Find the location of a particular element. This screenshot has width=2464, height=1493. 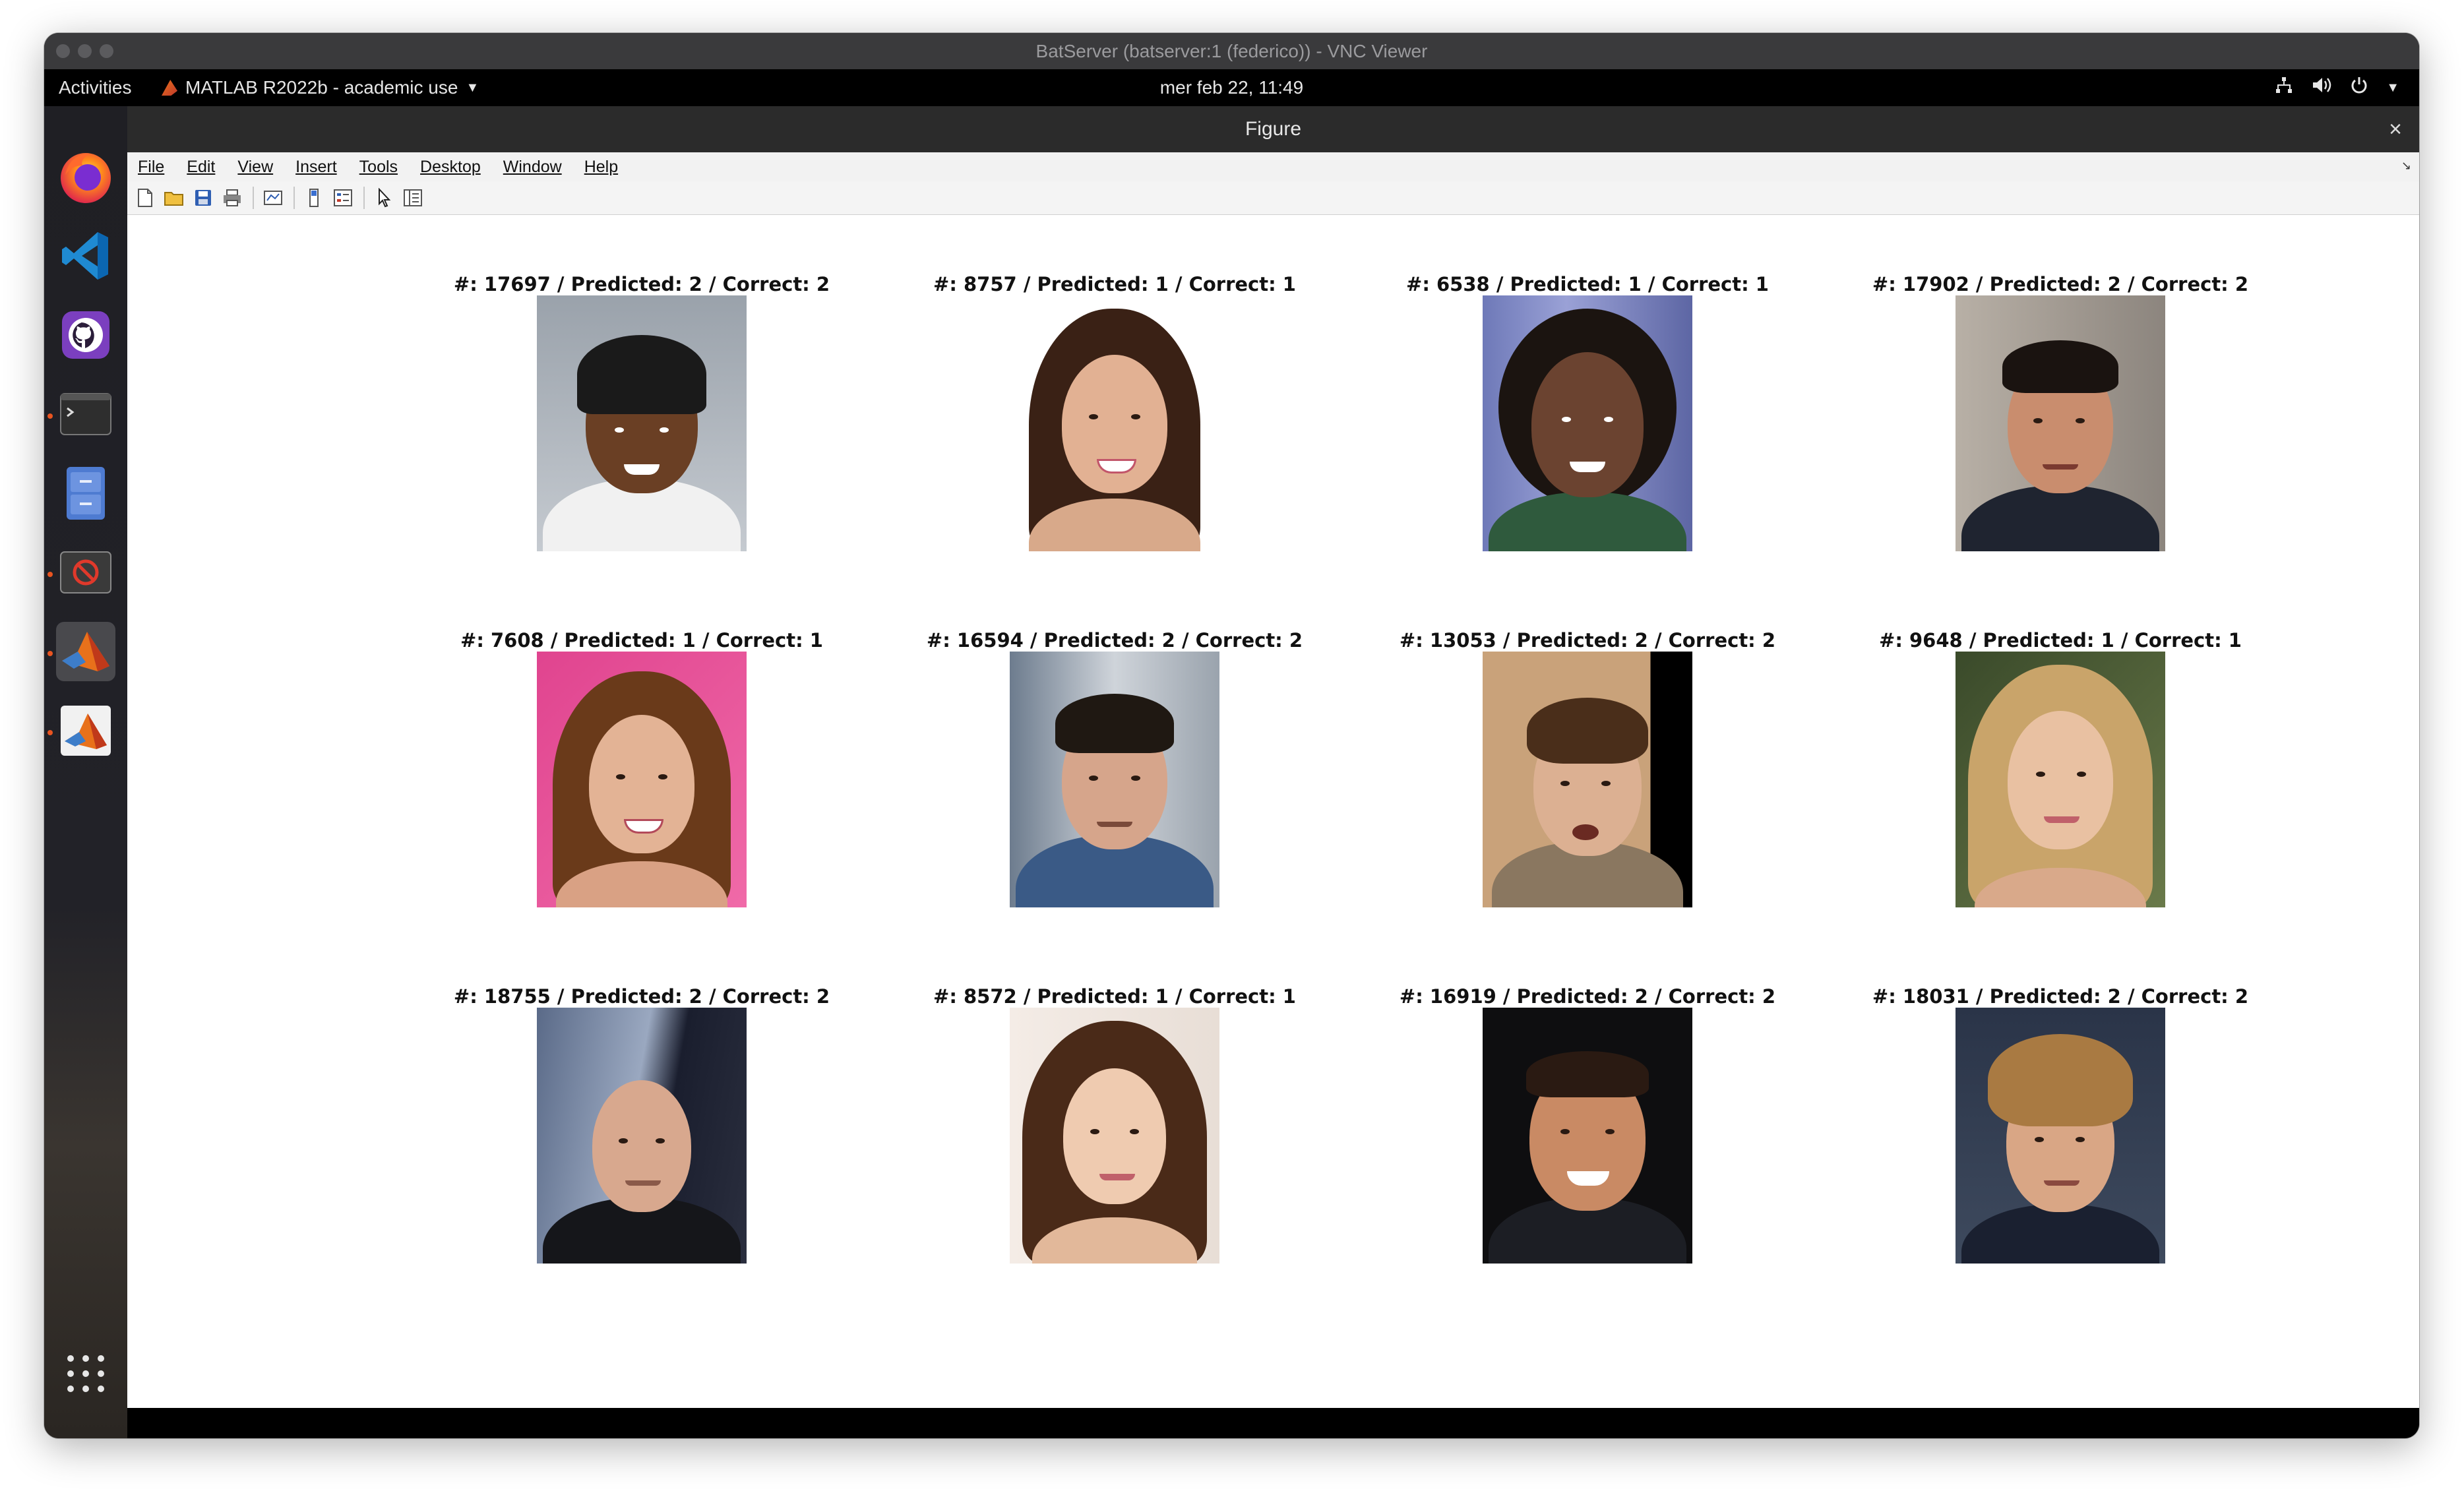

vscode-icon is located at coordinates (85, 256).